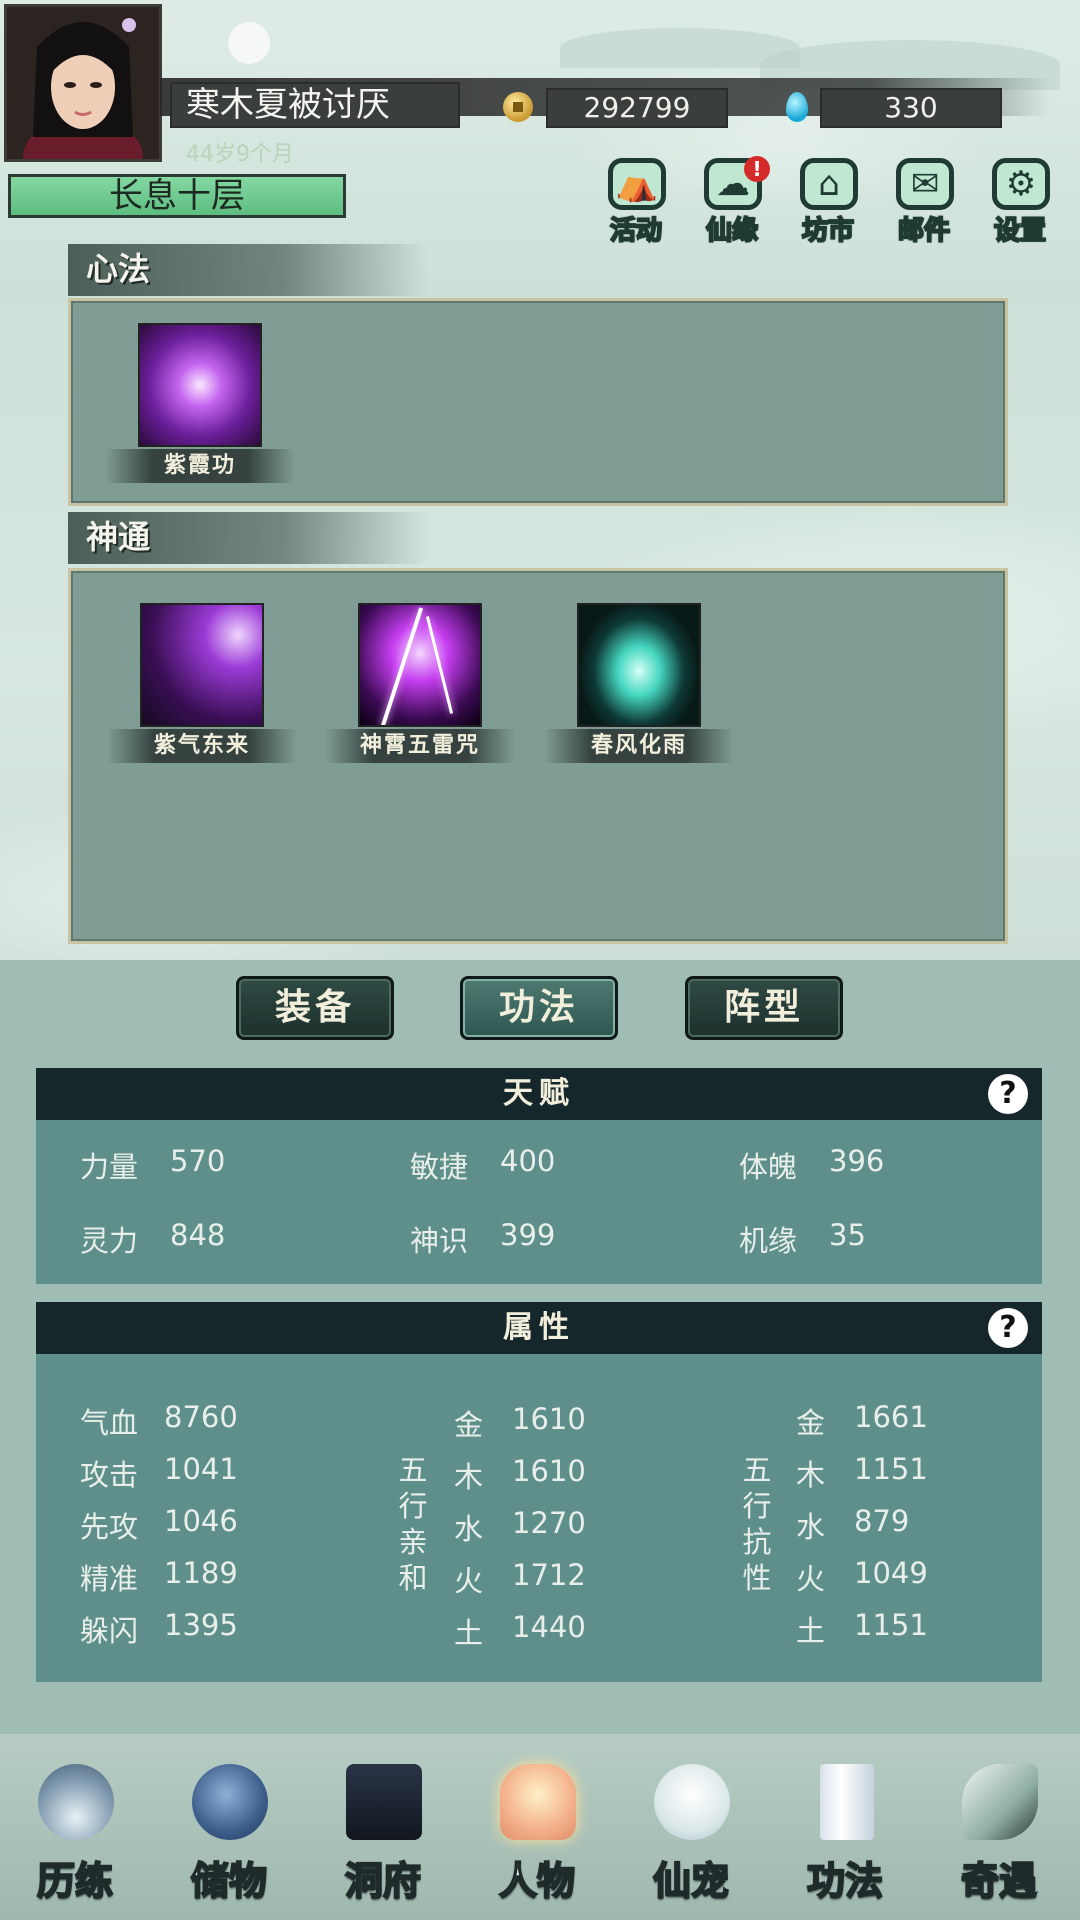 Image resolution: width=1080 pixels, height=1920 pixels. Describe the element at coordinates (768, 1167) in the screenshot. I see `stat-label: 体魄` at that location.